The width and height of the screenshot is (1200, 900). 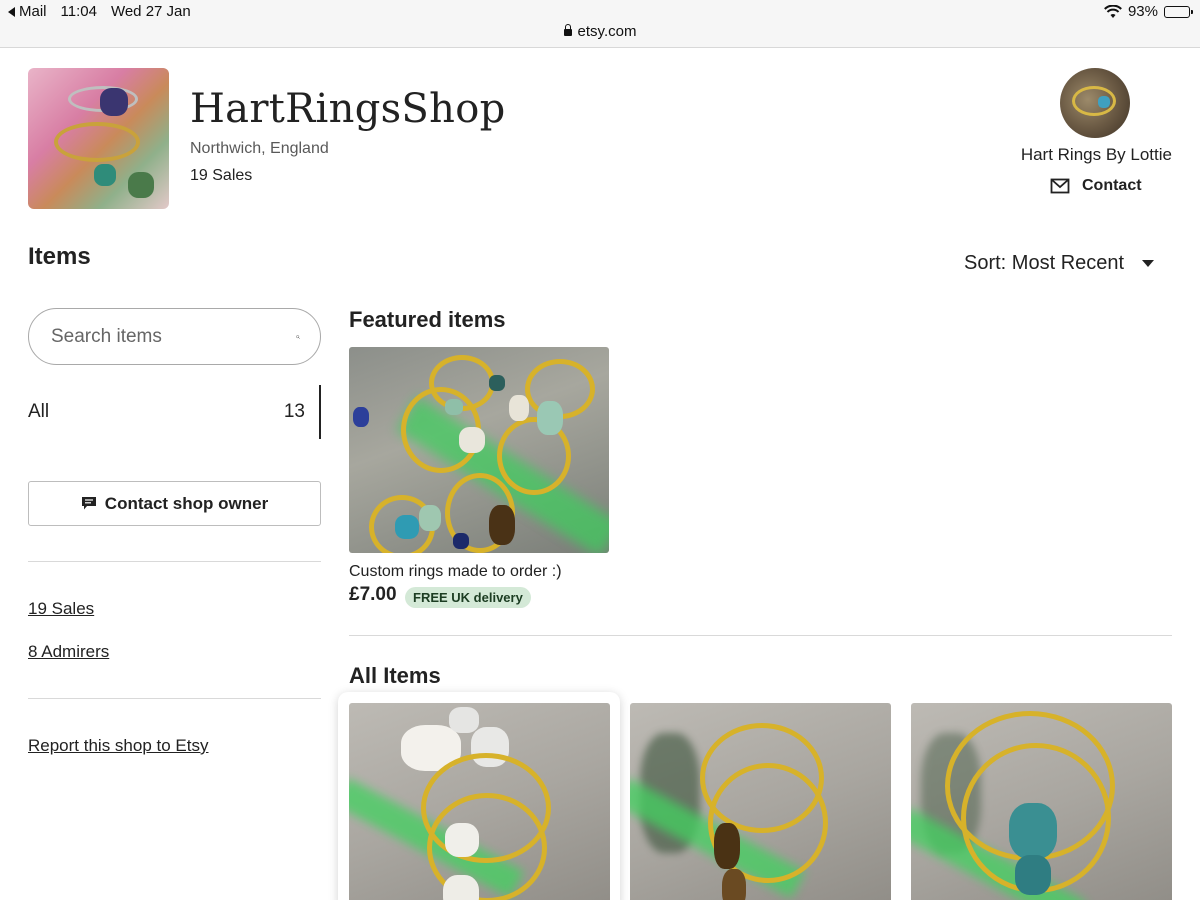 I want to click on status-left: Mail 11:04 Wed 27 Jan, so click(x=99, y=11).